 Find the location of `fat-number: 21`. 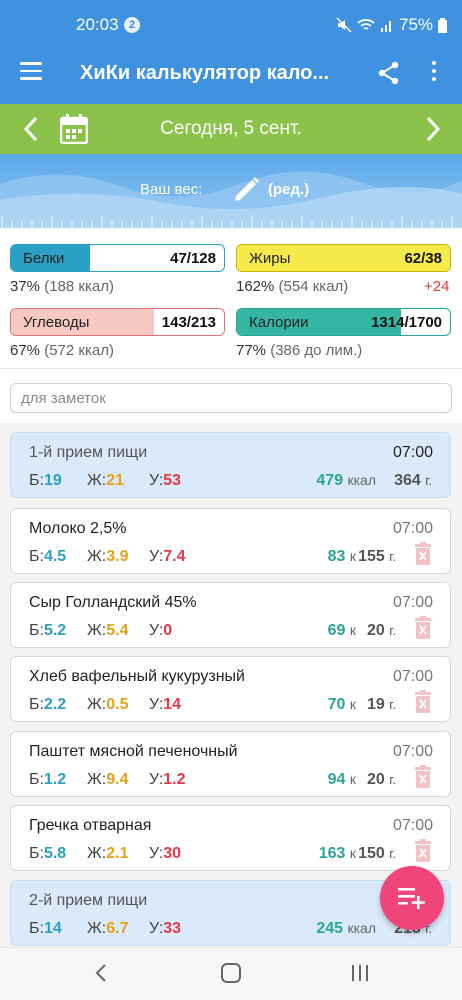

fat-number: 21 is located at coordinates (115, 480).